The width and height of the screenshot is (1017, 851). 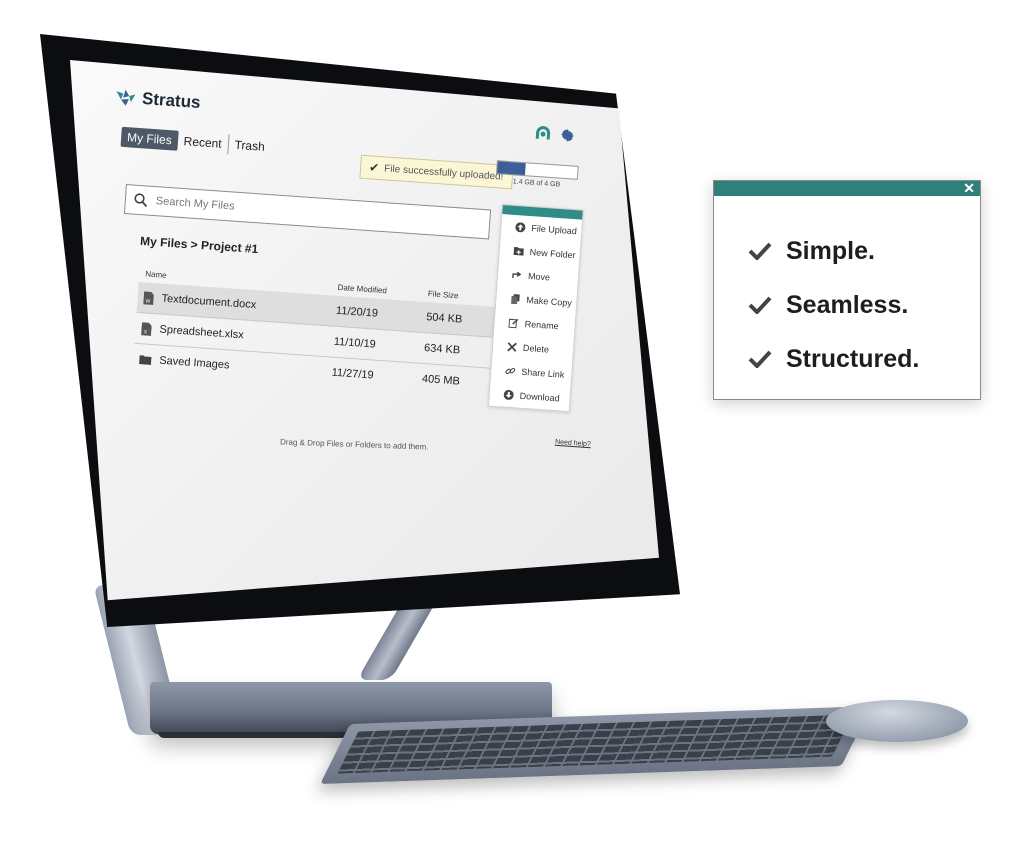 What do you see at coordinates (555, 135) in the screenshot?
I see `header-icons` at bounding box center [555, 135].